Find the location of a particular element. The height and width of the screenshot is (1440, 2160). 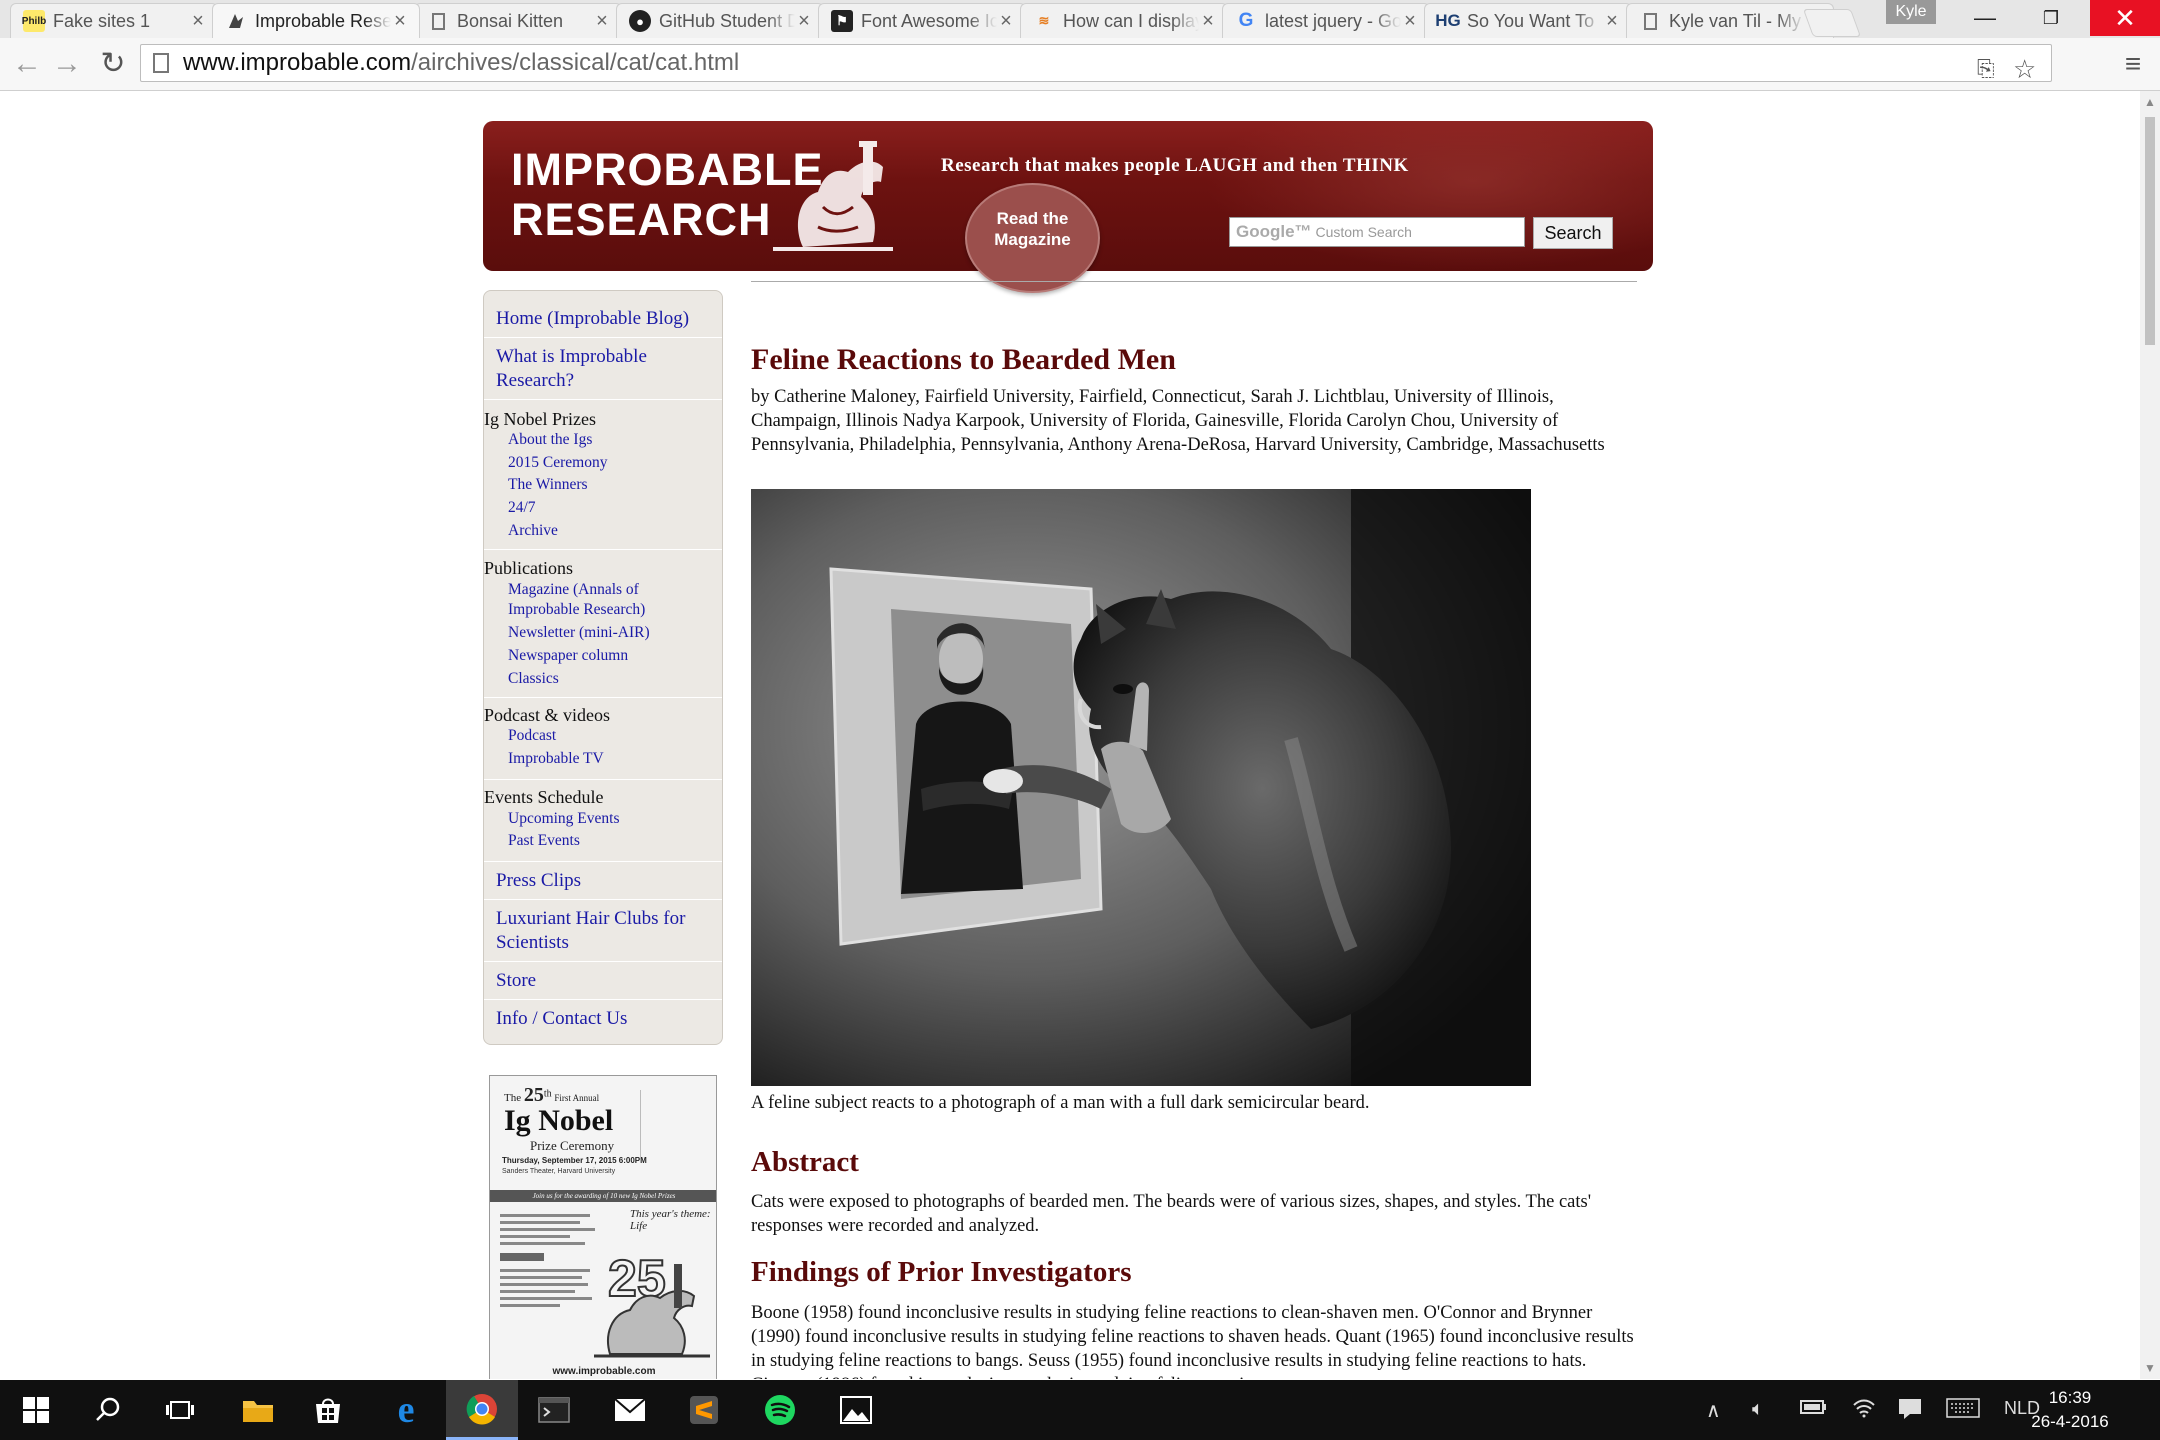

scrollbar-thumb is located at coordinates (2150, 231).